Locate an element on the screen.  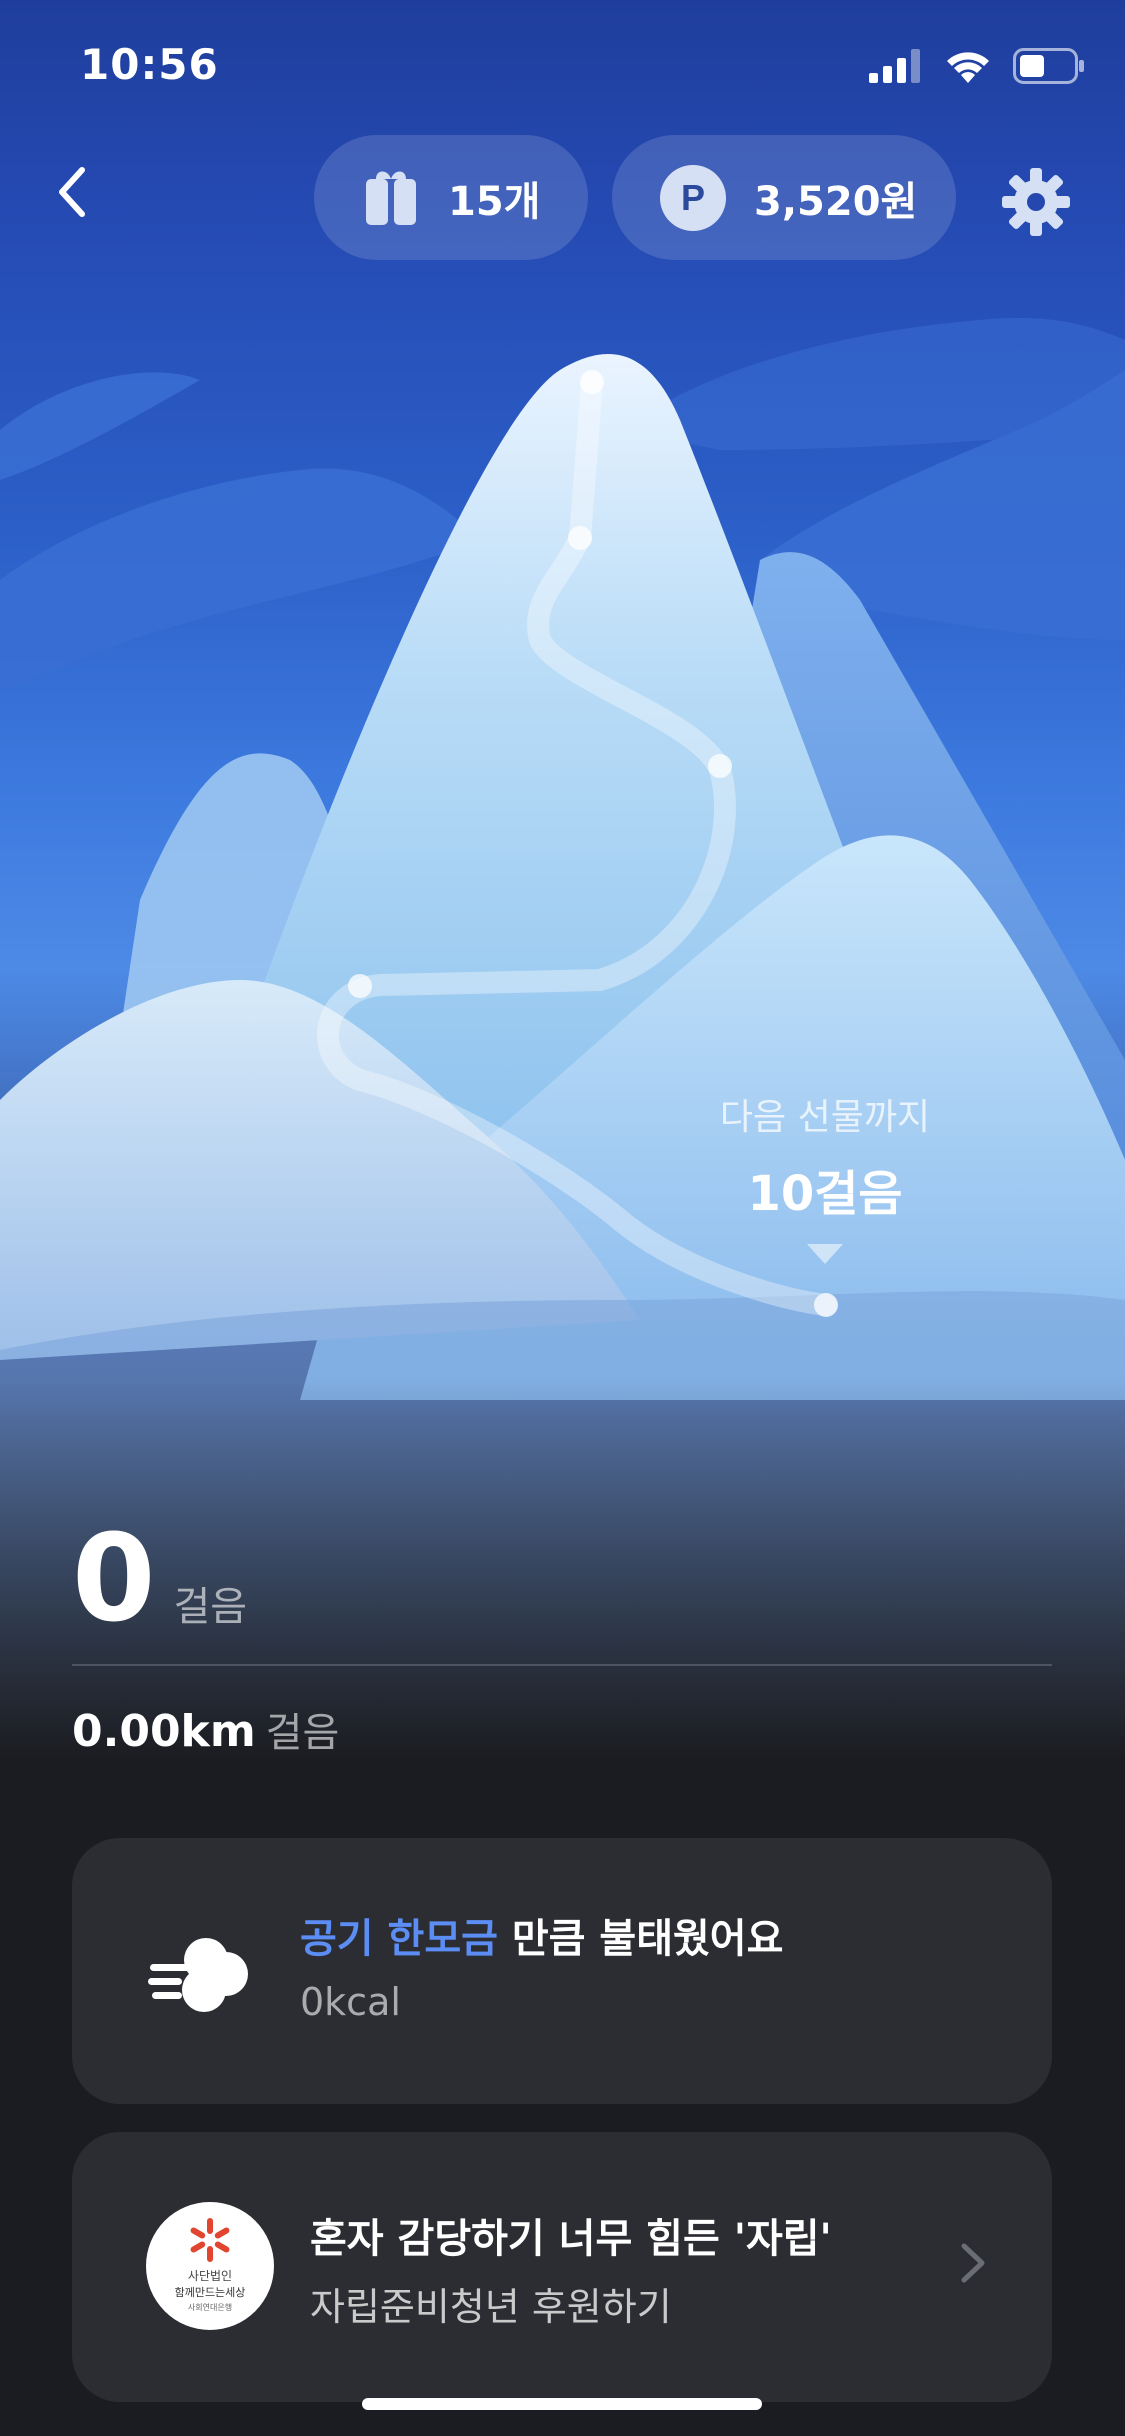
next-gift-label: 다음 선물까지 is located at coordinates (825, 1117).